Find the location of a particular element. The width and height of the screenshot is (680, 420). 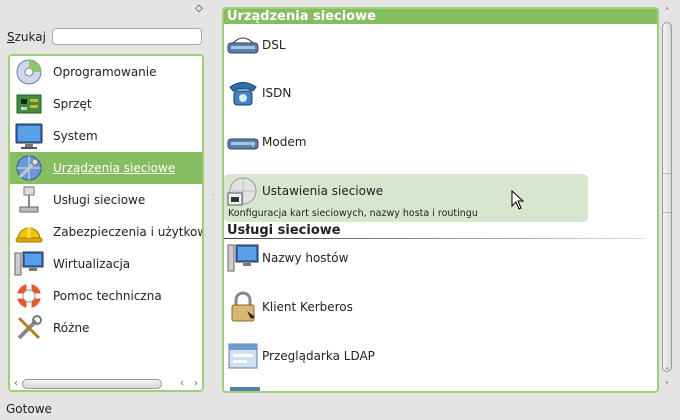

category-item-wirtualizacja: Wirtualizacja is located at coordinates (106, 264).